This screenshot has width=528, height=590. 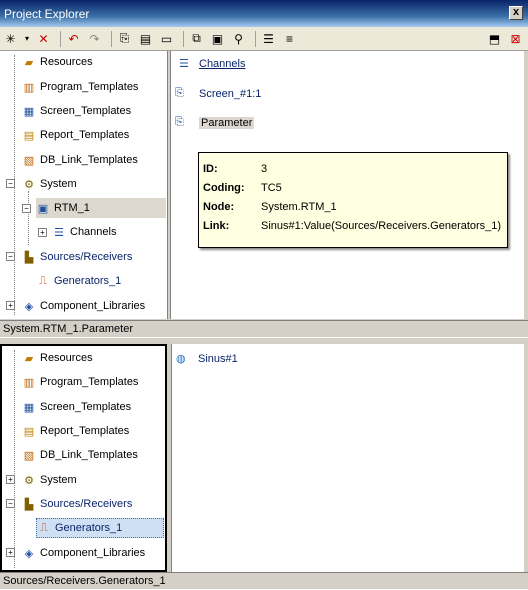 I want to click on resources-icon: ▰, so click(x=29, y=62).